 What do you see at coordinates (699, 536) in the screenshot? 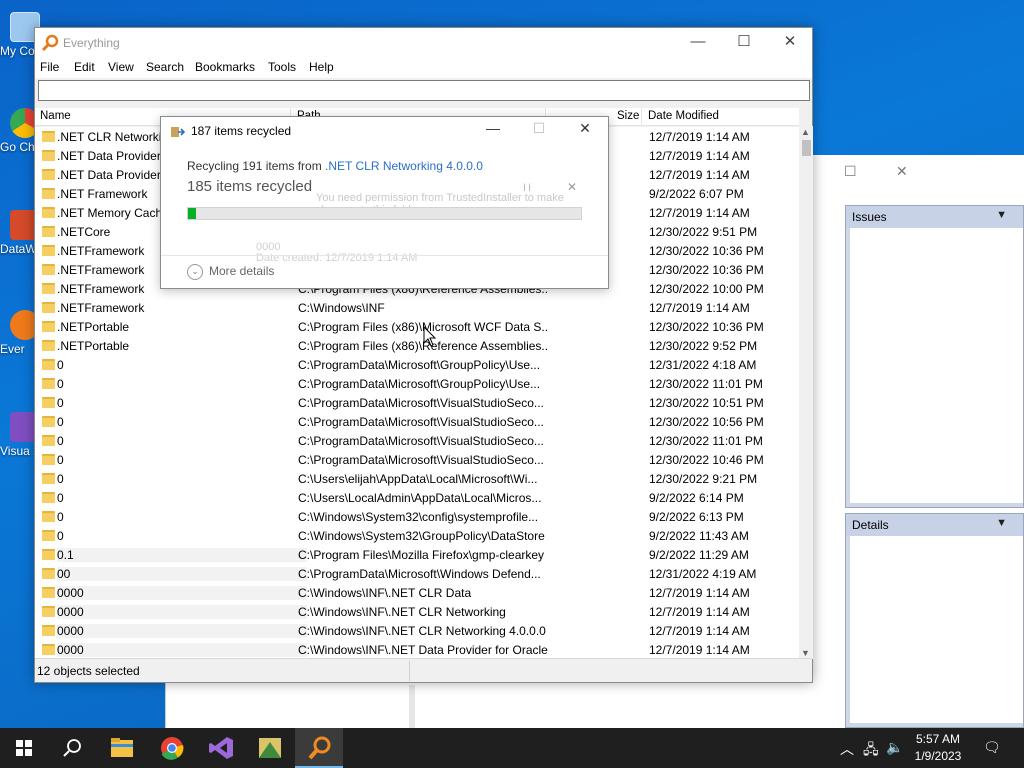
I see `date-modified-cell: 9/2/2022 11:43 AM` at bounding box center [699, 536].